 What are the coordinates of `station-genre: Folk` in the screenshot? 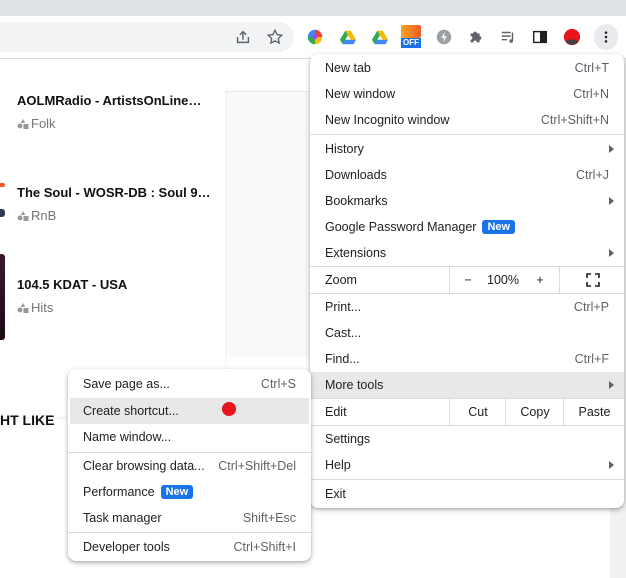 It's located at (36, 123).